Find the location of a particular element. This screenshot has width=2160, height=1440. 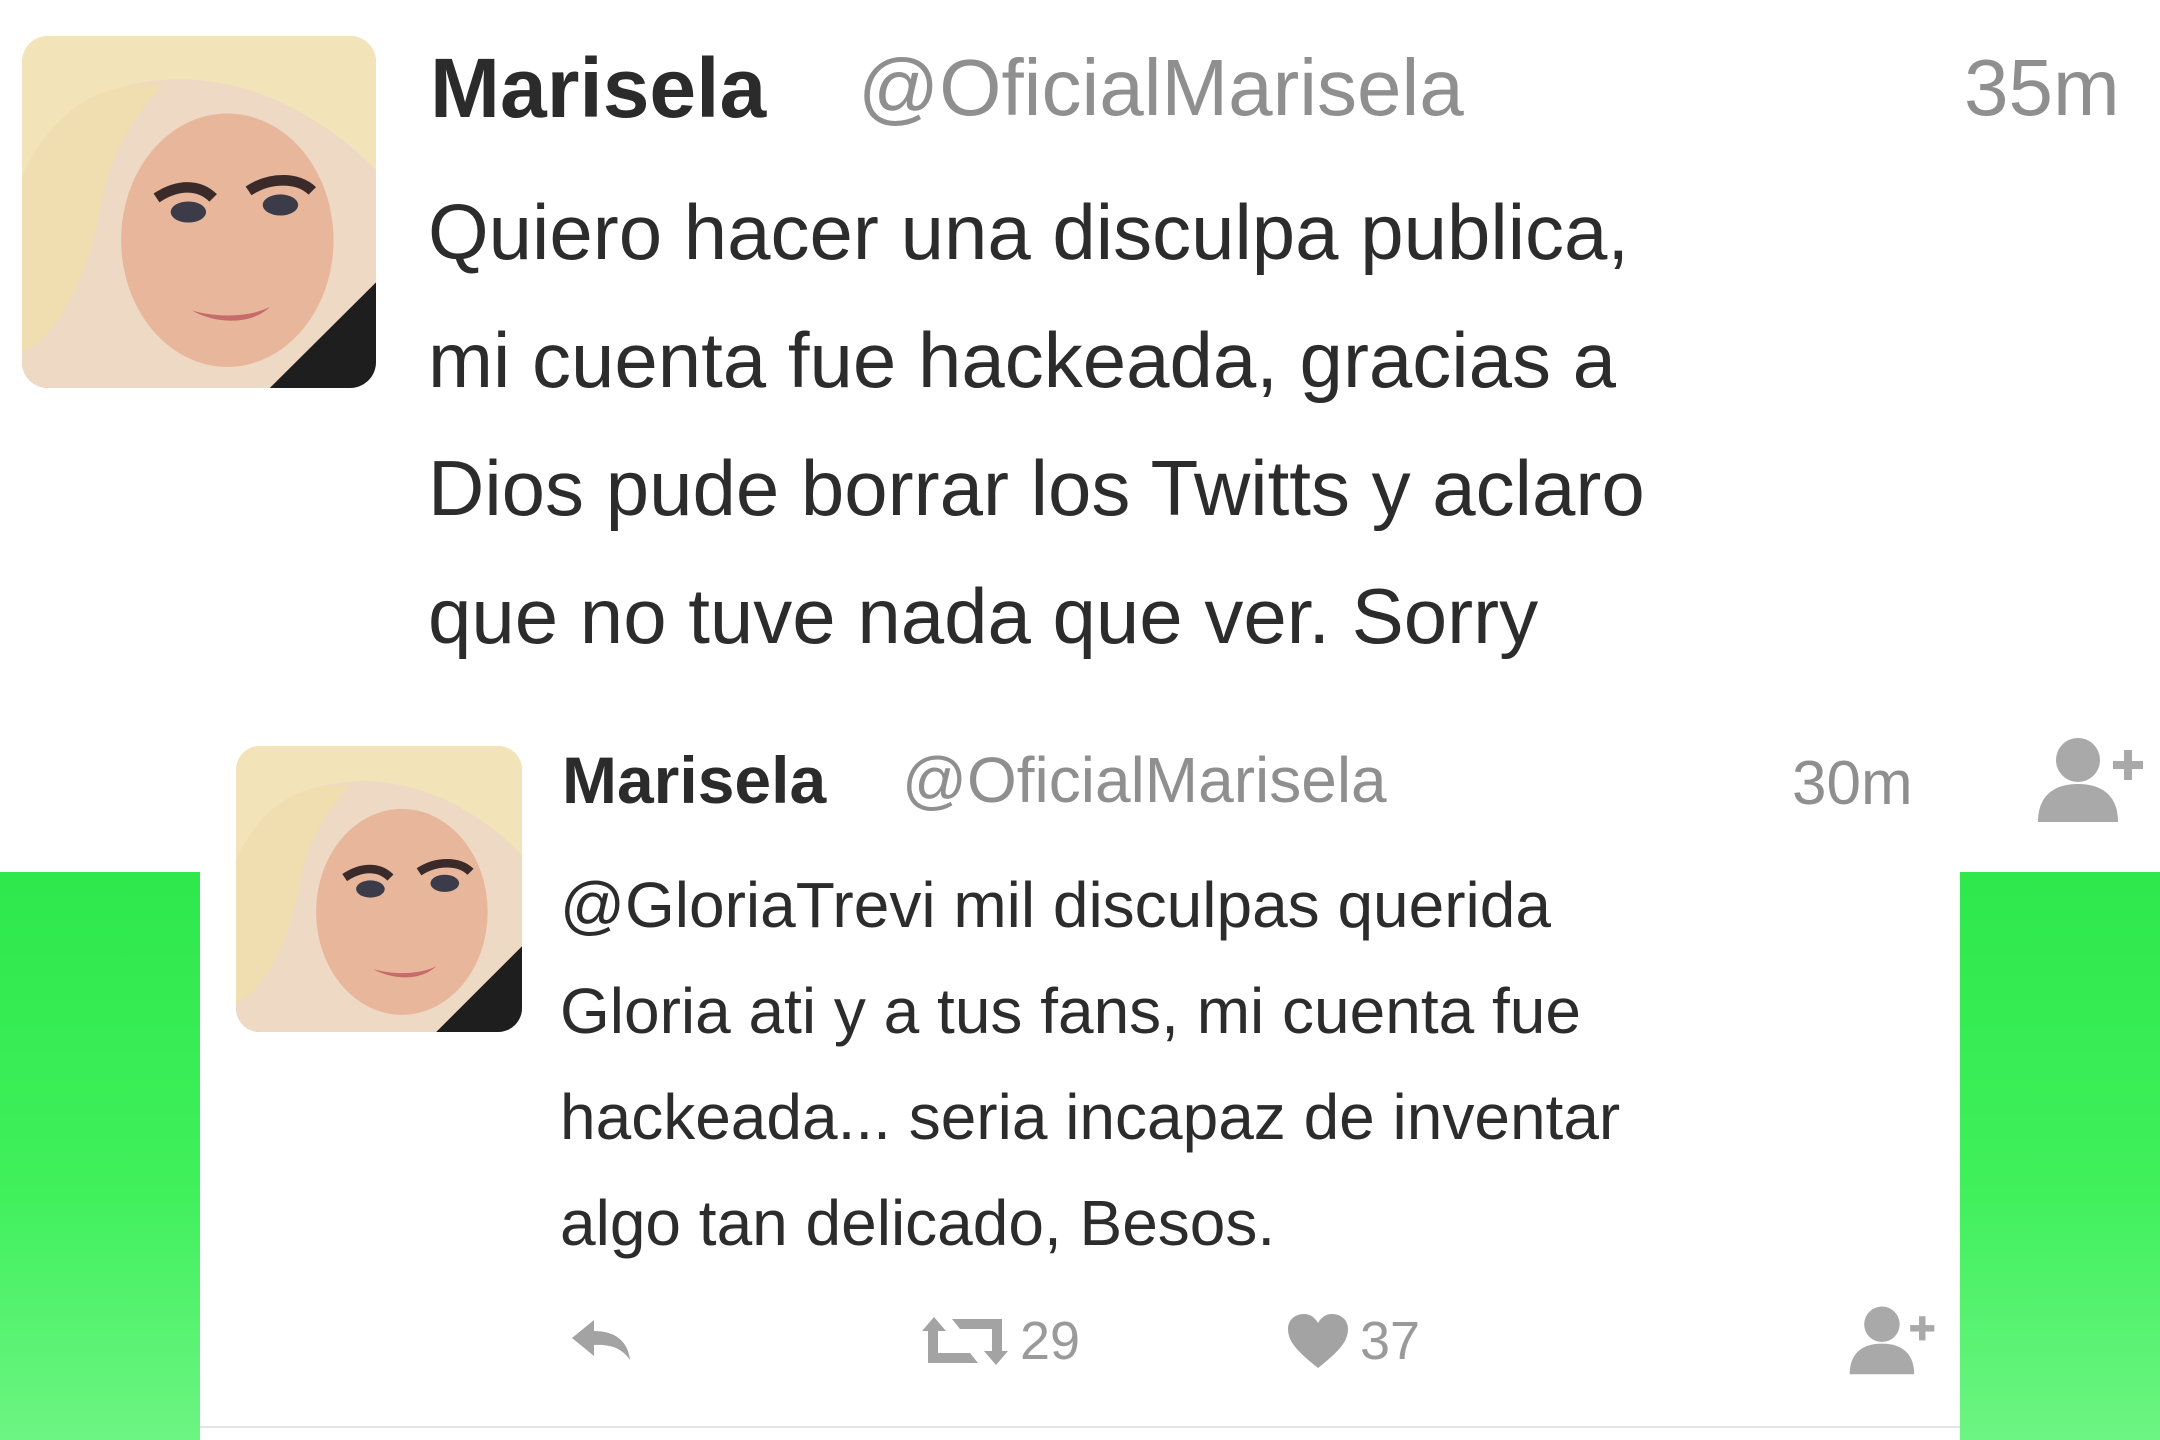

like-count: 37 is located at coordinates (1390, 1341).